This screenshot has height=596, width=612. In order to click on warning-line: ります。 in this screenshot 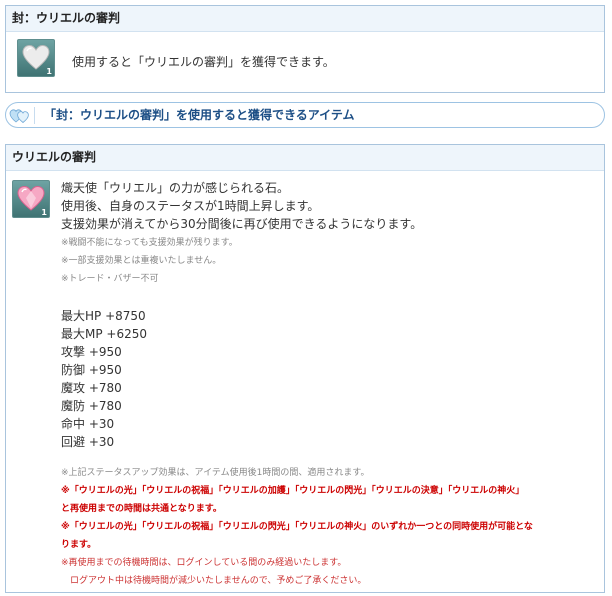, I will do `click(79, 545)`.